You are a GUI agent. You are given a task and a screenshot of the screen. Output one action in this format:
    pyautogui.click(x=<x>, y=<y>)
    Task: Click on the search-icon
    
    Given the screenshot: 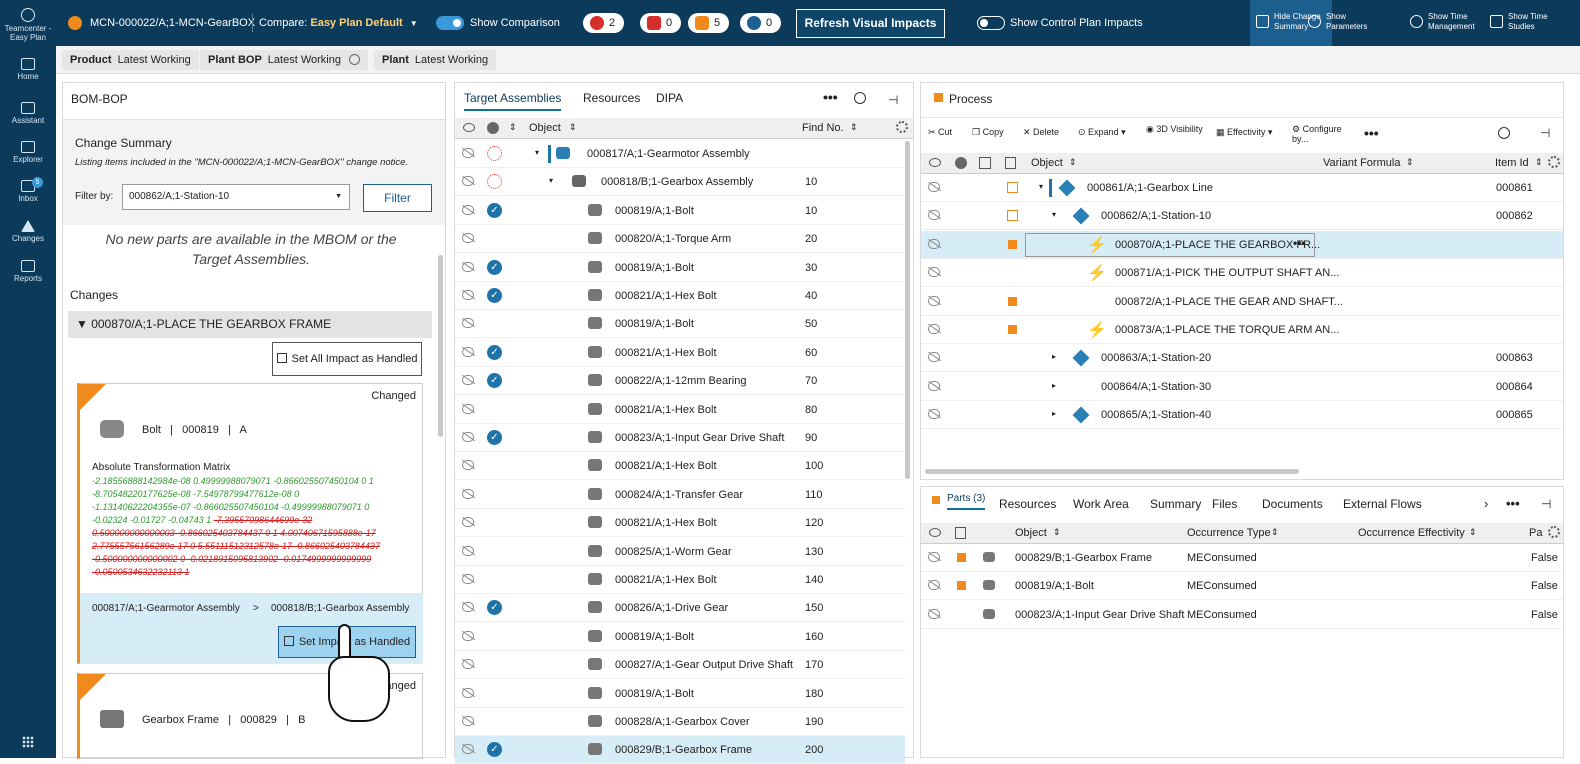 What is the action you would take?
    pyautogui.click(x=1504, y=133)
    